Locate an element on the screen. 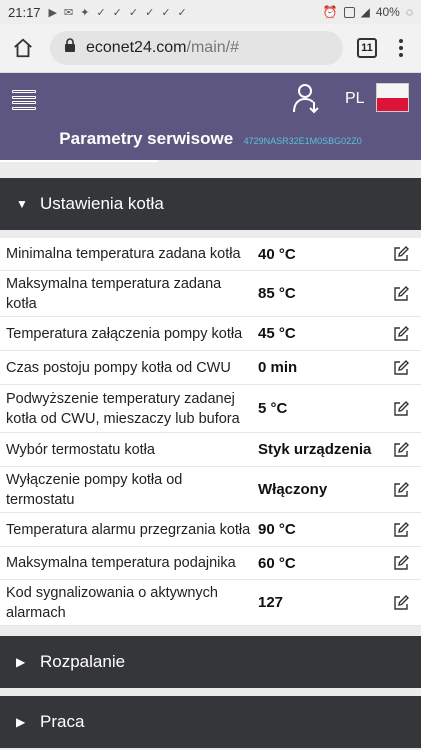 The image size is (421, 750). language-selector: PL is located at coordinates (355, 99).